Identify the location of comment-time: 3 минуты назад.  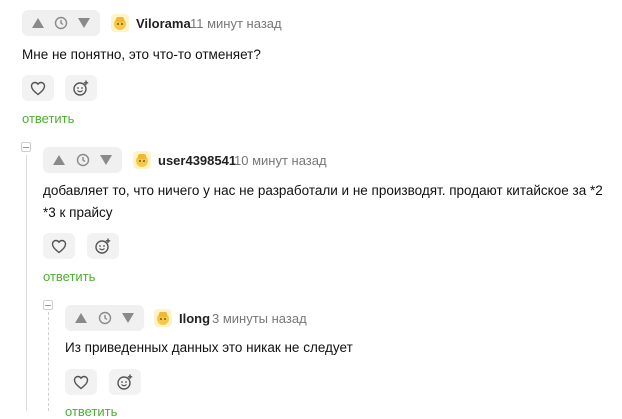
(259, 318).